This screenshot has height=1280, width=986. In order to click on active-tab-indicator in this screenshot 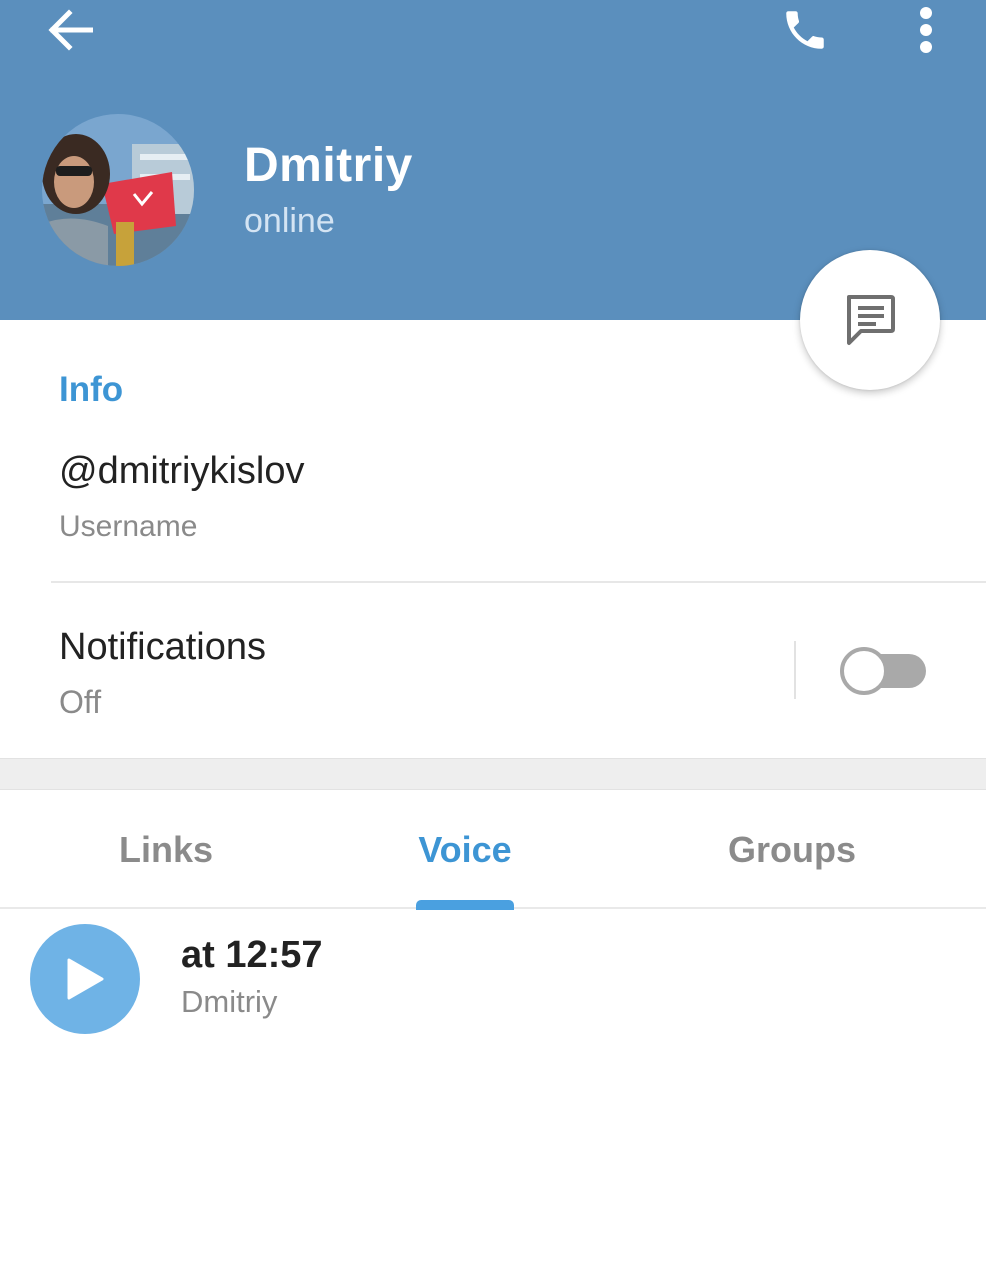, I will do `click(465, 905)`.